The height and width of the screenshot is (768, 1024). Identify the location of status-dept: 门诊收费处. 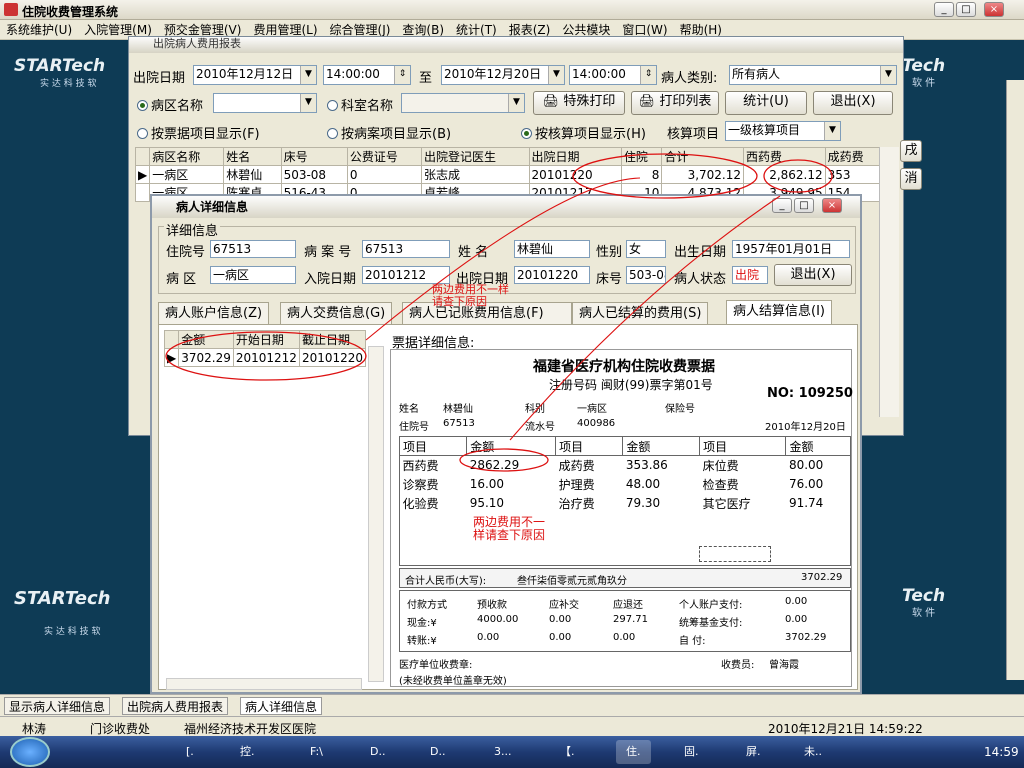
(120, 729).